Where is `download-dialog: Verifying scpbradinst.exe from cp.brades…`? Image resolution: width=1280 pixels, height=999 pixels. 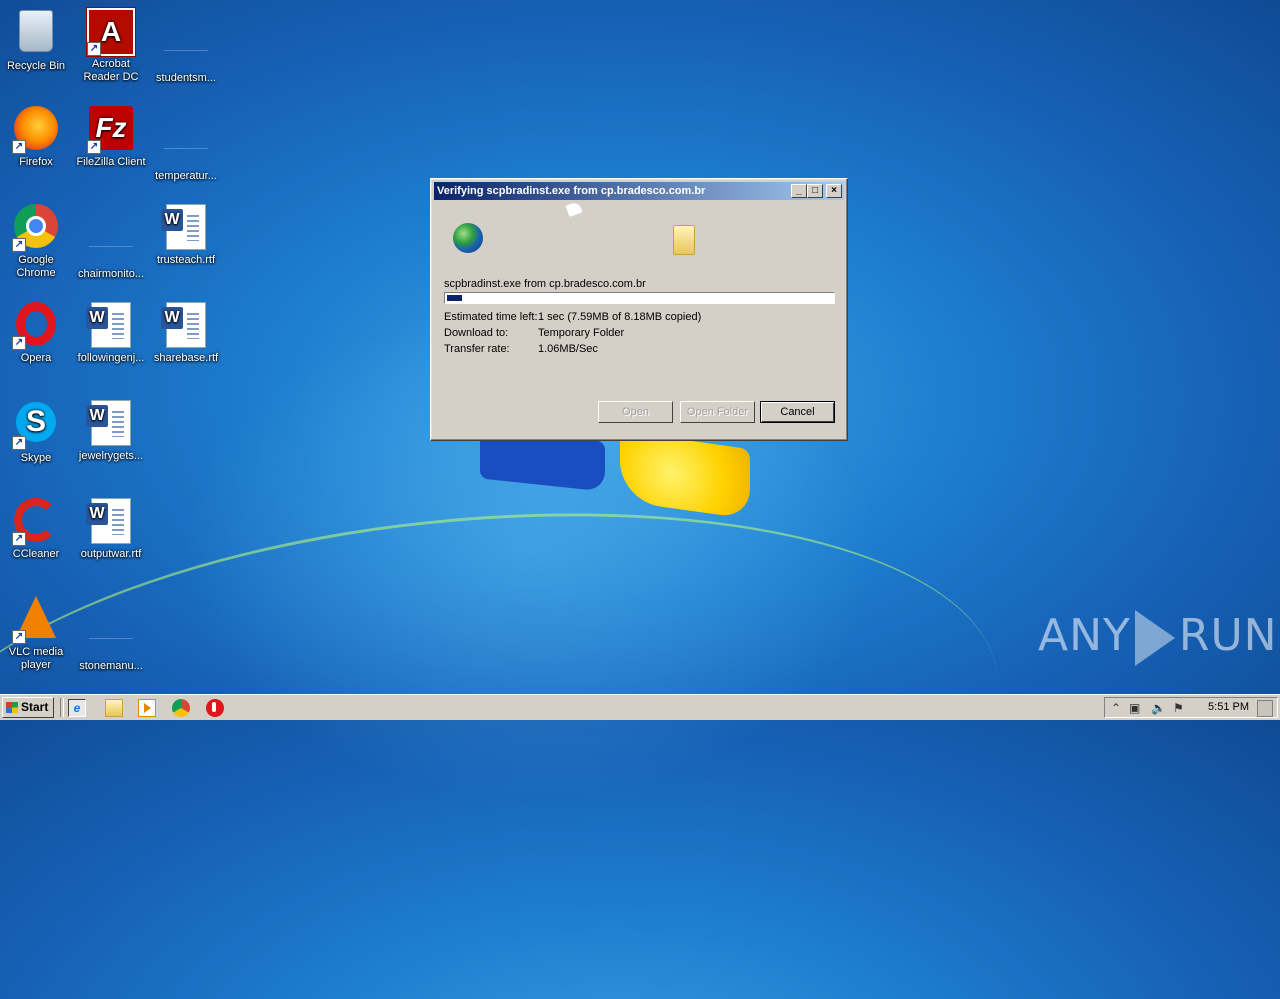
download-dialog: Verifying scpbradinst.exe from cp.brades… is located at coordinates (639, 309).